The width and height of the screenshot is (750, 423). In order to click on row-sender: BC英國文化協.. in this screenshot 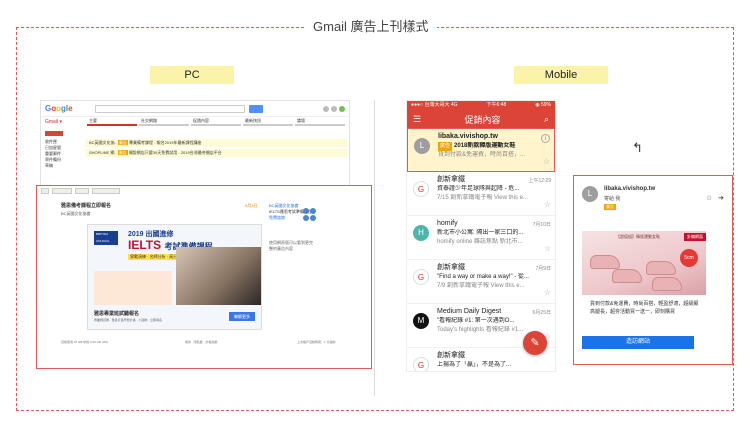, I will do `click(103, 142)`.